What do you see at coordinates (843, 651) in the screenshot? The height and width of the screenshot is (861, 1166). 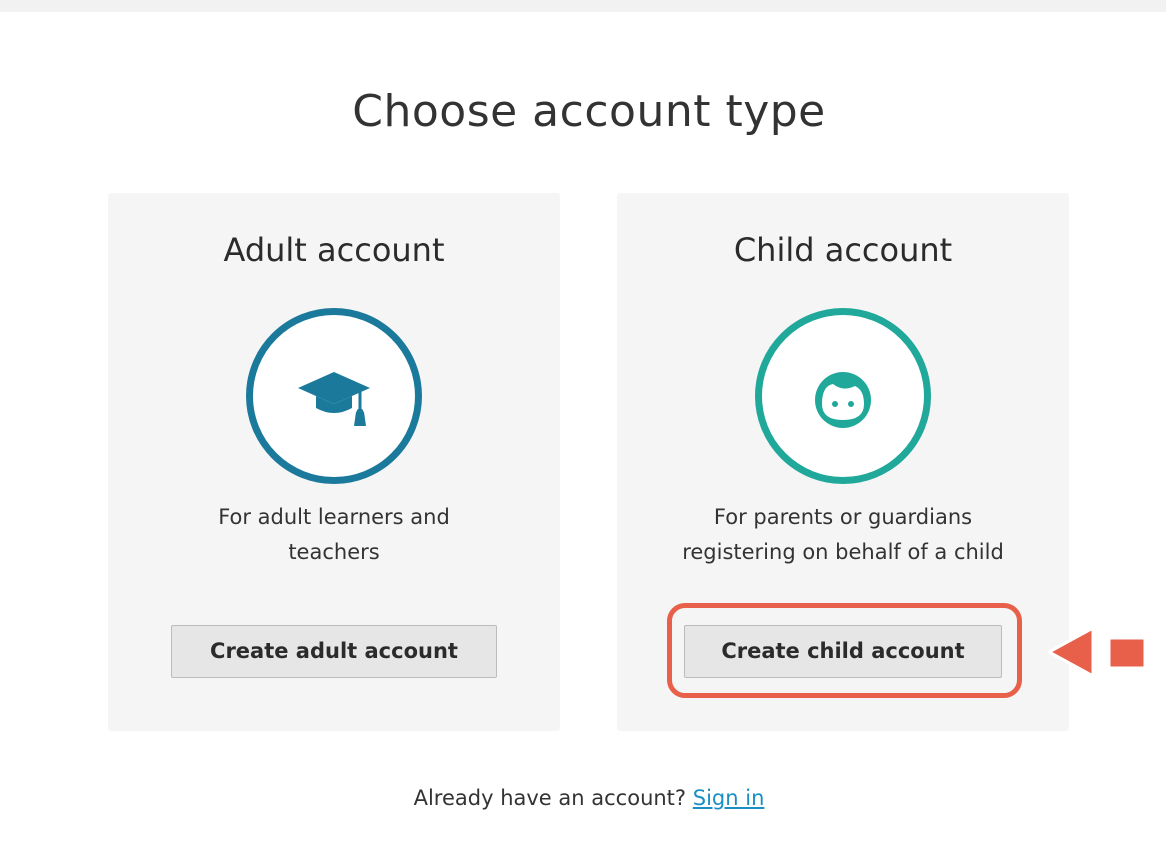 I see `create-child-account-button: Create child account` at bounding box center [843, 651].